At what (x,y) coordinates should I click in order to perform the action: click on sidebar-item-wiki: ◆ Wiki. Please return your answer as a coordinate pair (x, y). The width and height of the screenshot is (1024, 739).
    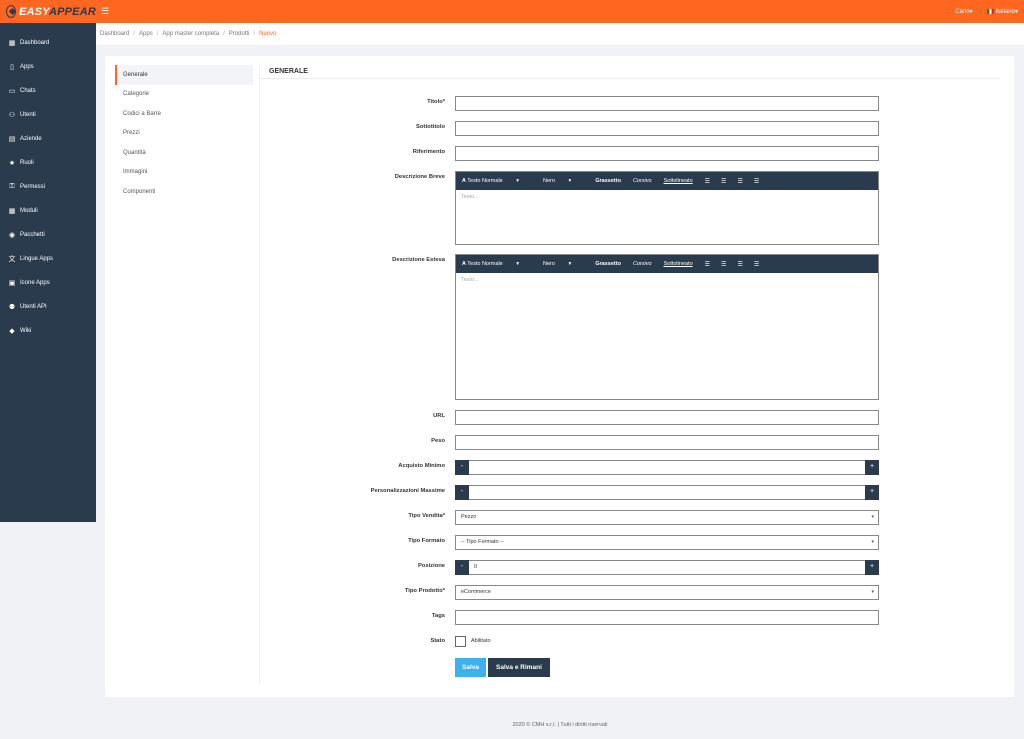
    Looking at the image, I should click on (48, 331).